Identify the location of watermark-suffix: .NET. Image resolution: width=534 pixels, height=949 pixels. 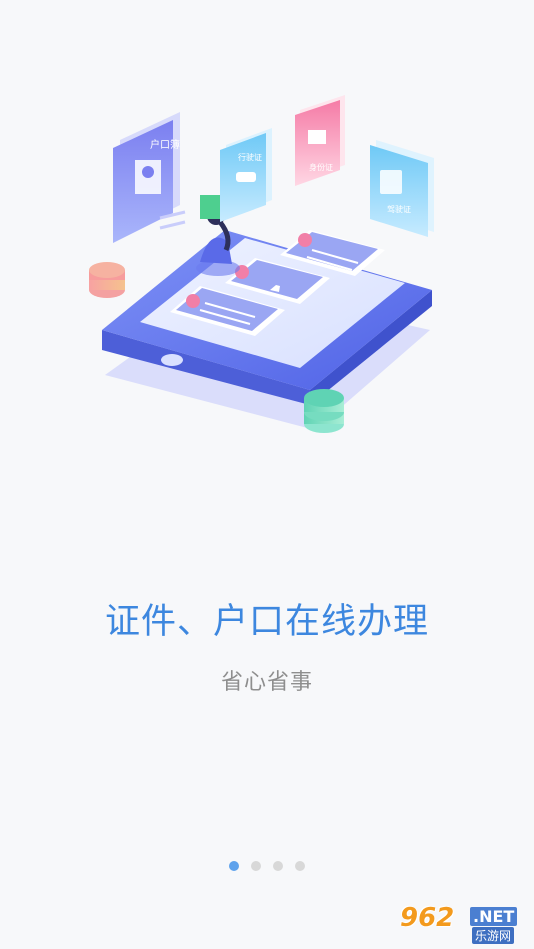
(494, 916).